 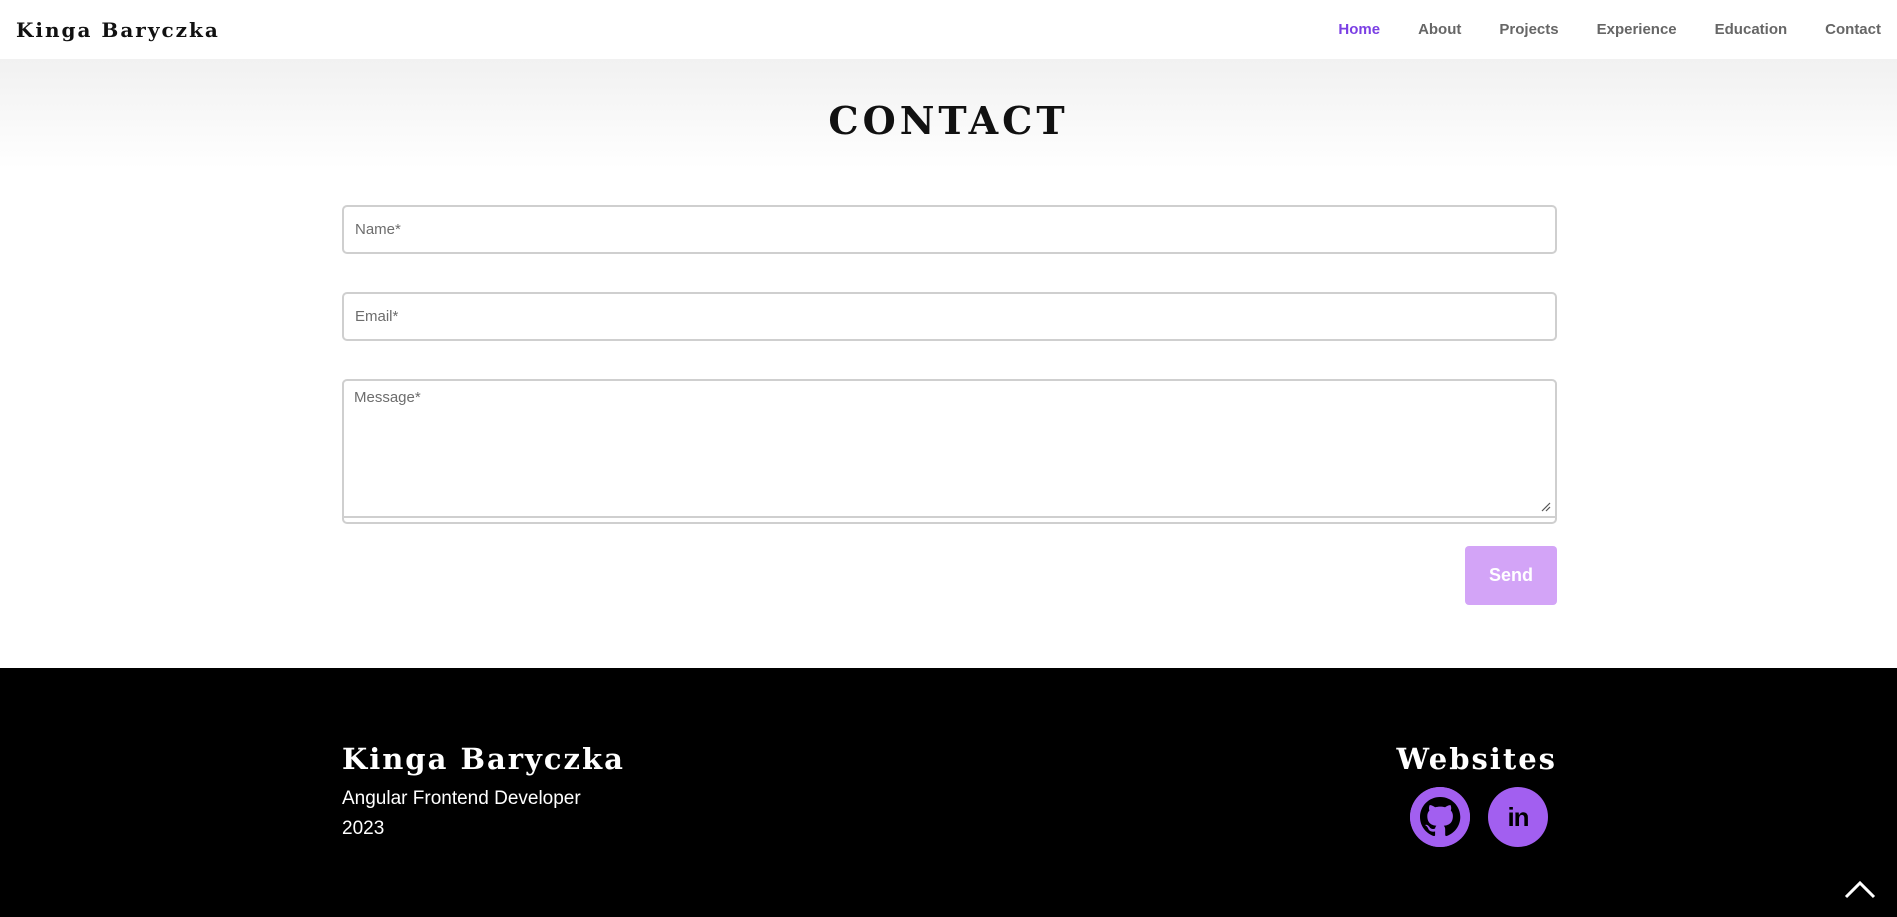 What do you see at coordinates (1637, 29) in the screenshot?
I see `nav-link-experience: Experience` at bounding box center [1637, 29].